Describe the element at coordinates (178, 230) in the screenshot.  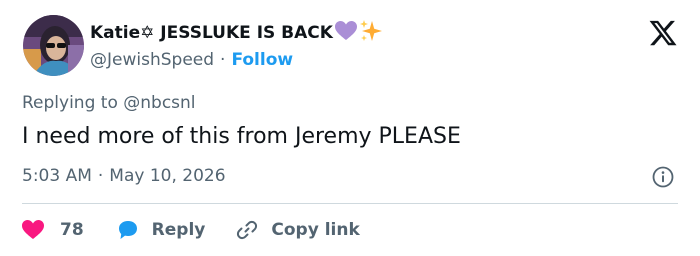
I see `reply-label: Reply` at that location.